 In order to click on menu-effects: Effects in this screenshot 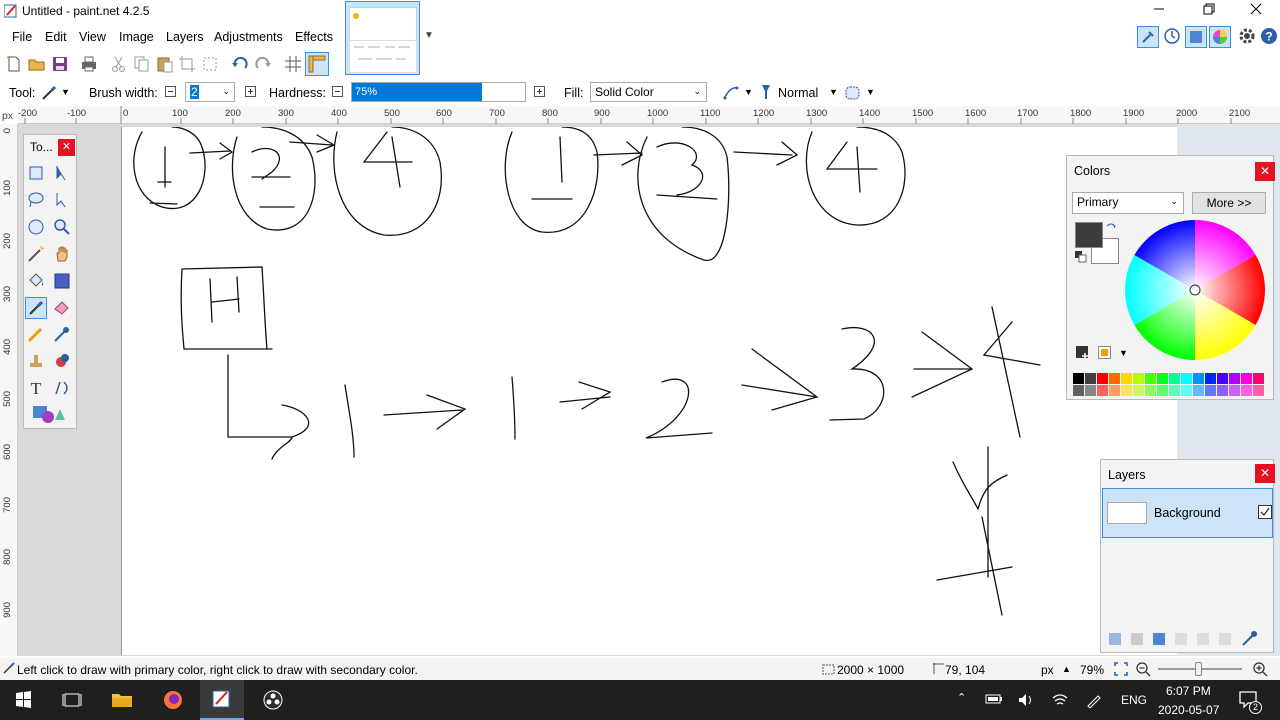, I will do `click(314, 37)`.